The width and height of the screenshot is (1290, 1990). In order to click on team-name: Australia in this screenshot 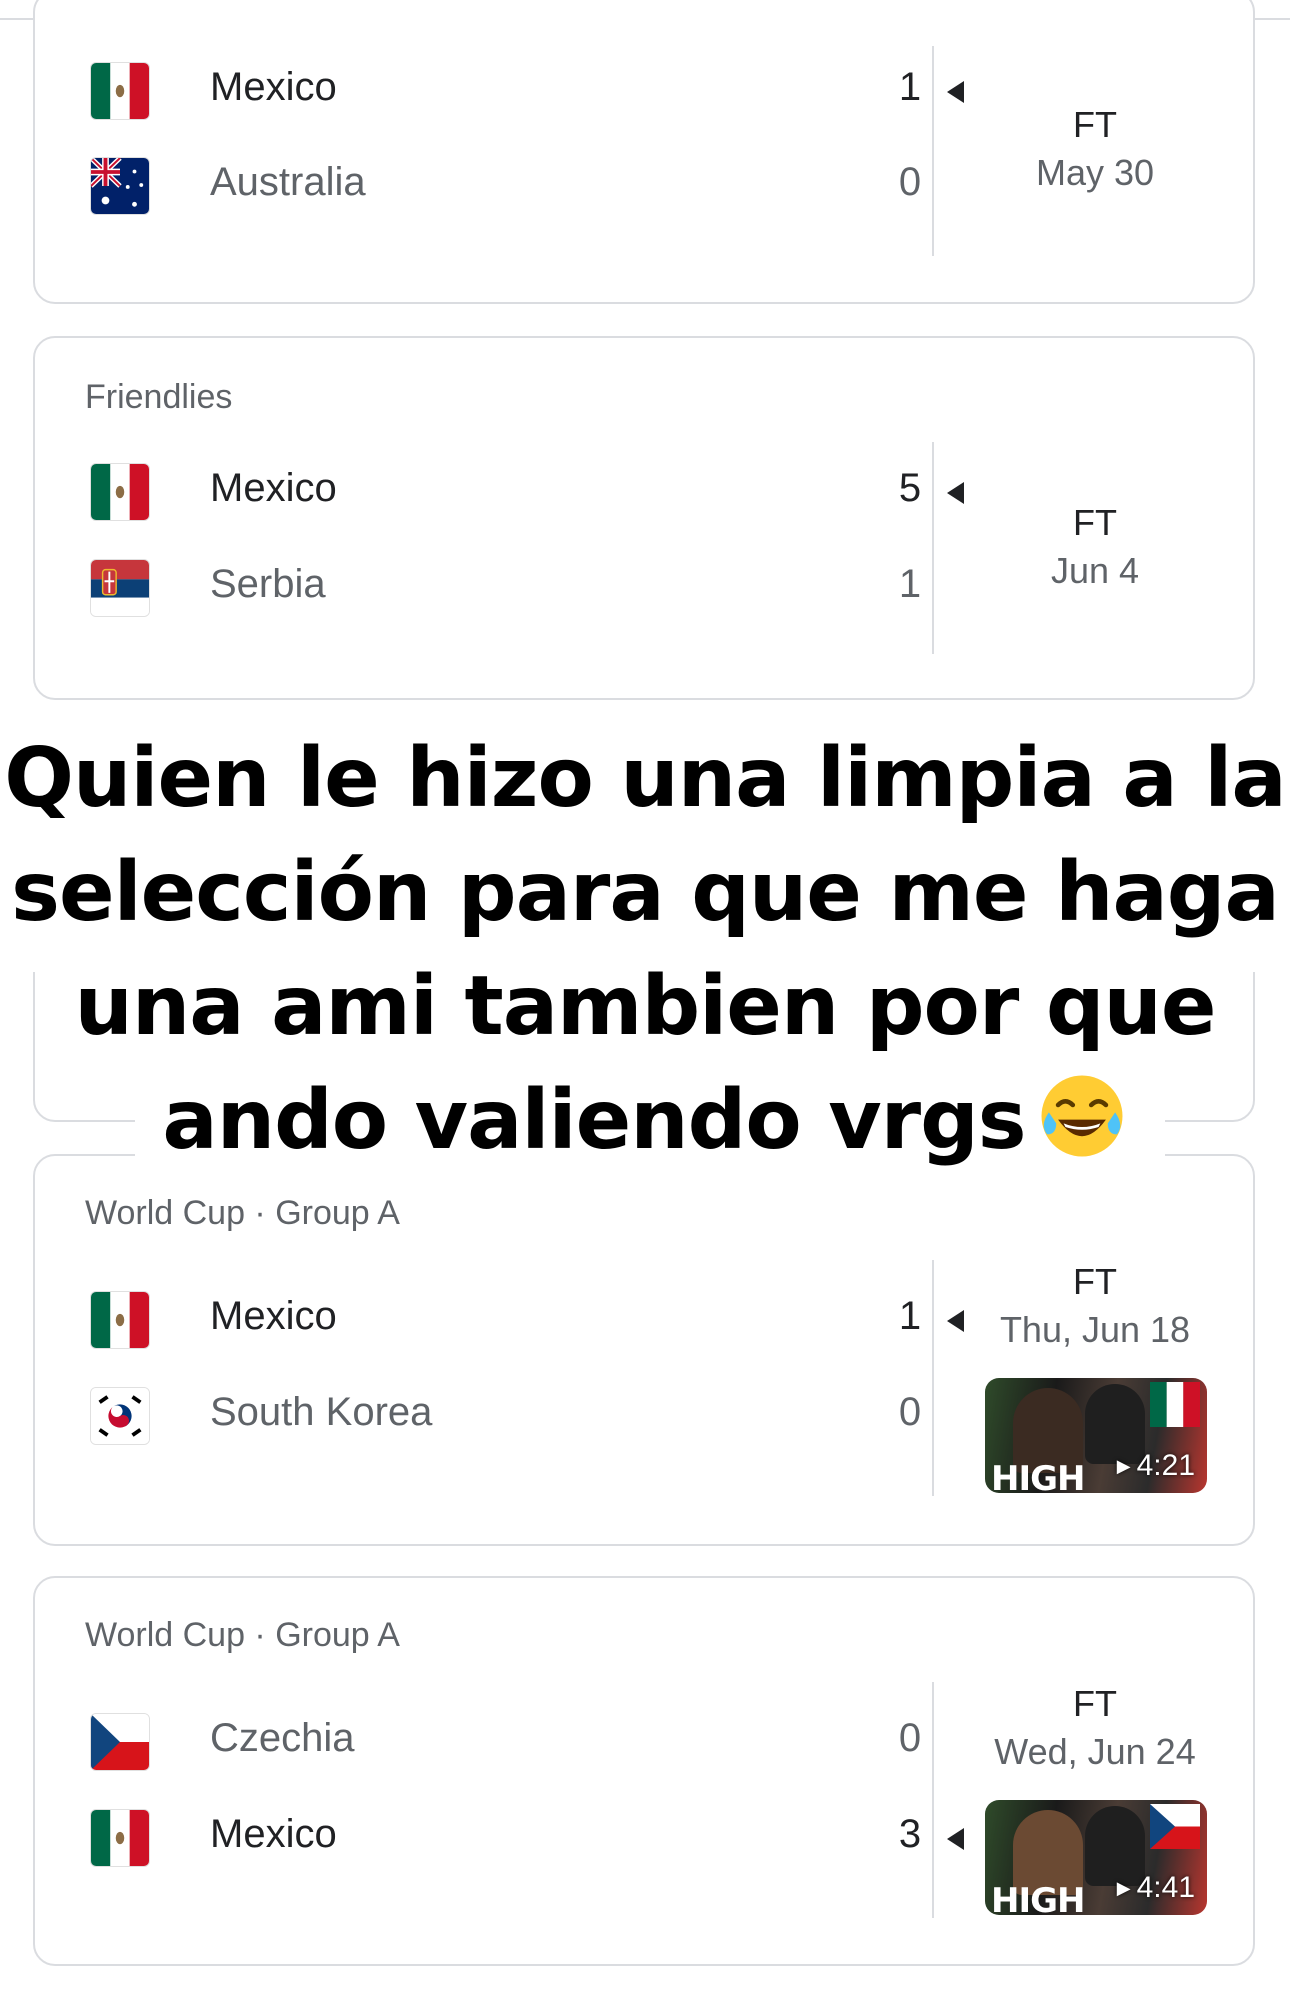, I will do `click(288, 182)`.